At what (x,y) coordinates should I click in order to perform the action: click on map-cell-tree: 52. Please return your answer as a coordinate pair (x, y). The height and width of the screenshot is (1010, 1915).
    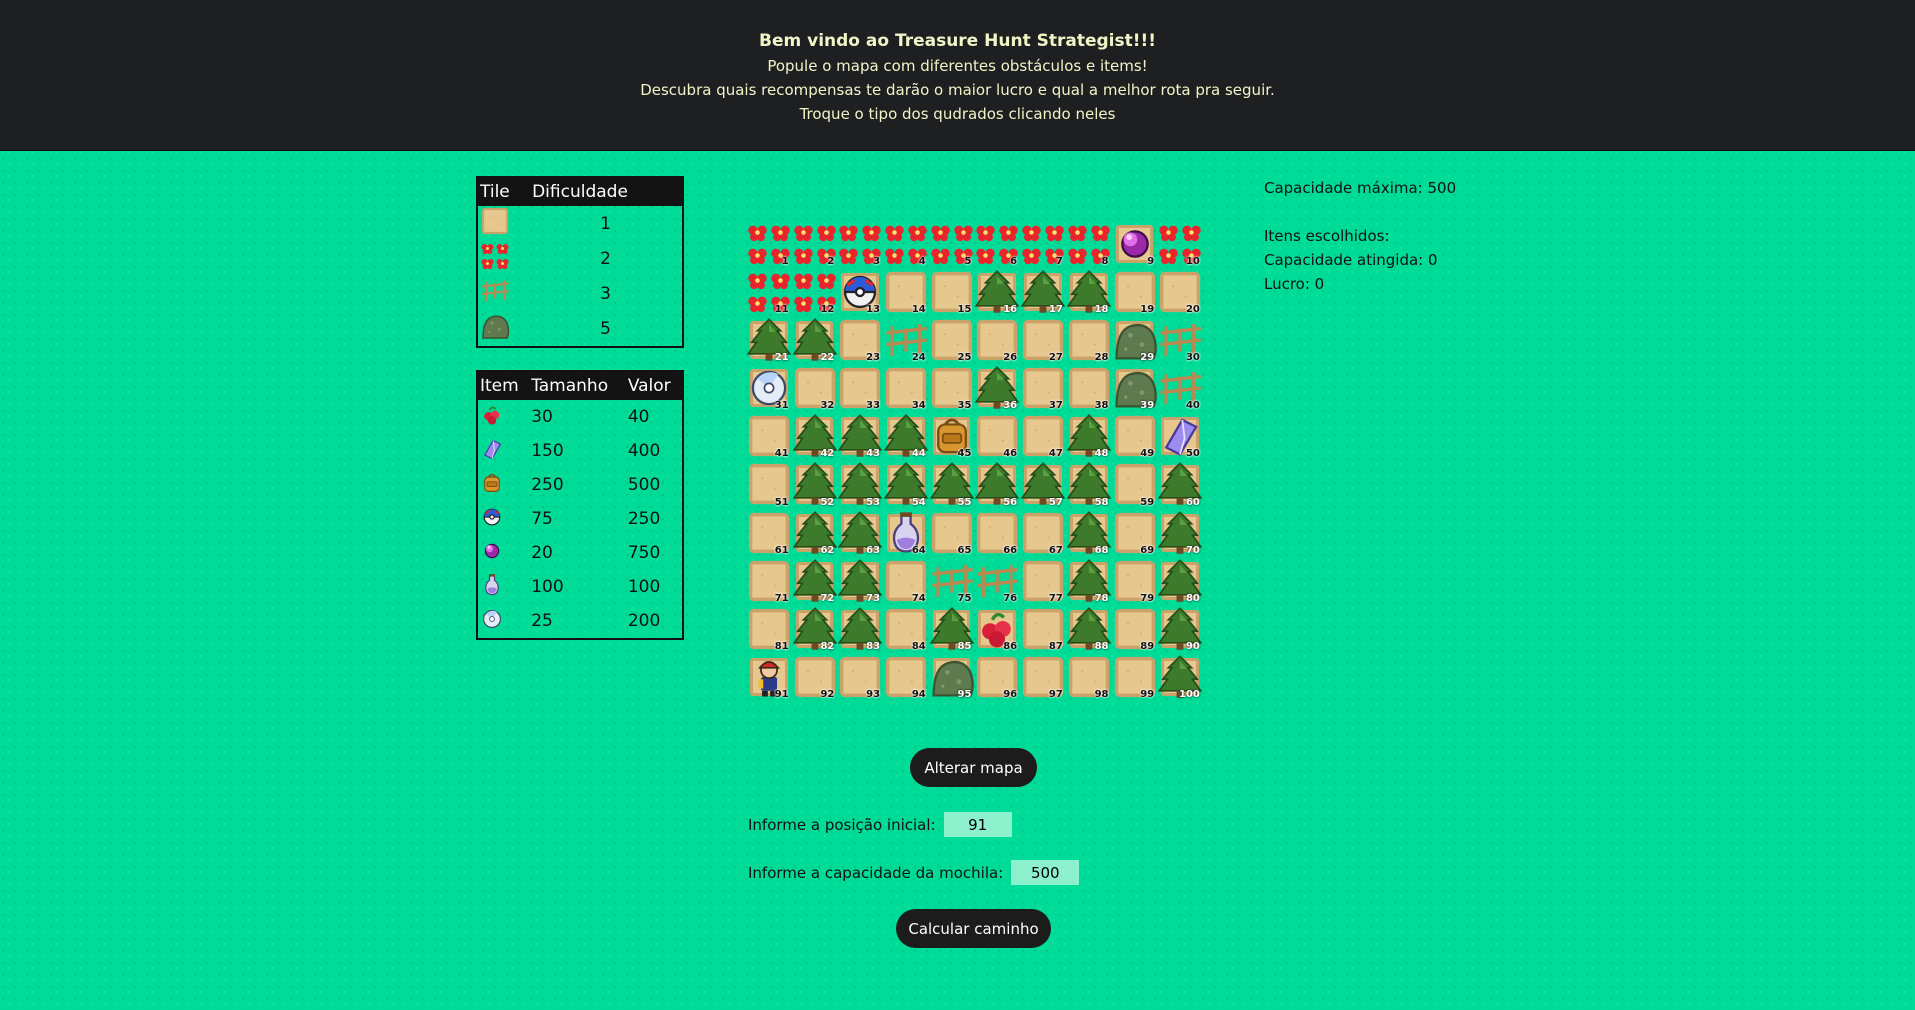
    Looking at the image, I should click on (815, 484).